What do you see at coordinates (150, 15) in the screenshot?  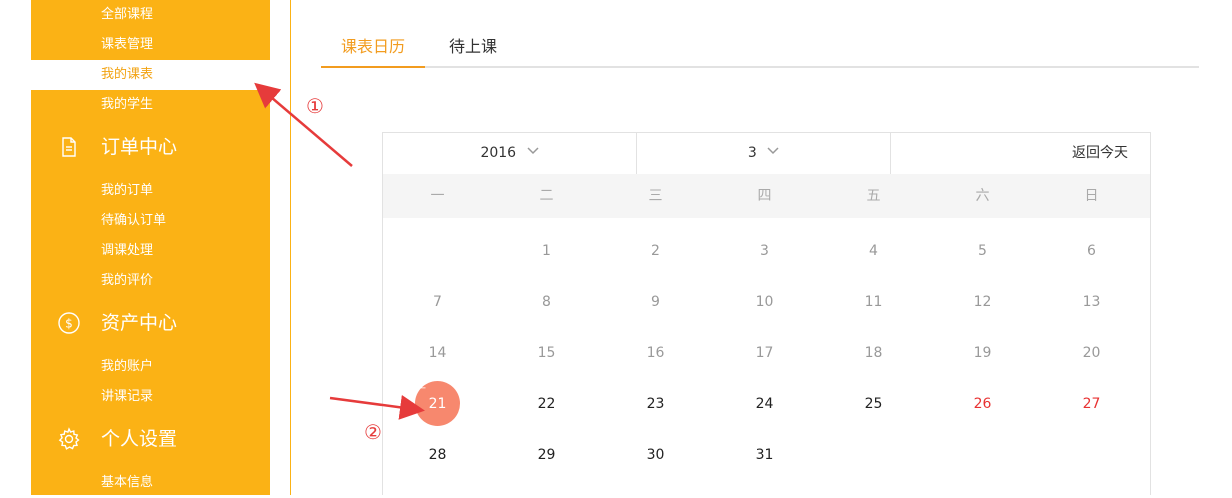 I see `sidebar-item-all-courses: 全部课程` at bounding box center [150, 15].